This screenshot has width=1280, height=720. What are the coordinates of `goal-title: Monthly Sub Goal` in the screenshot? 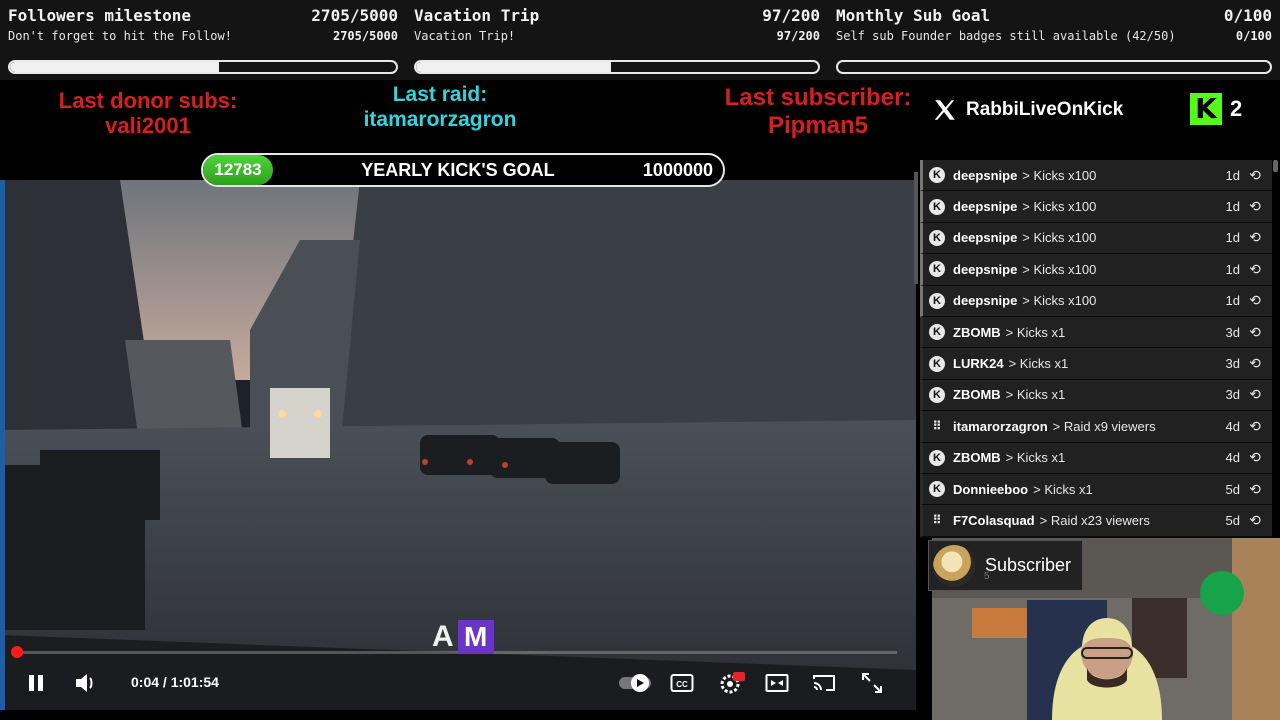 It's located at (913, 15).